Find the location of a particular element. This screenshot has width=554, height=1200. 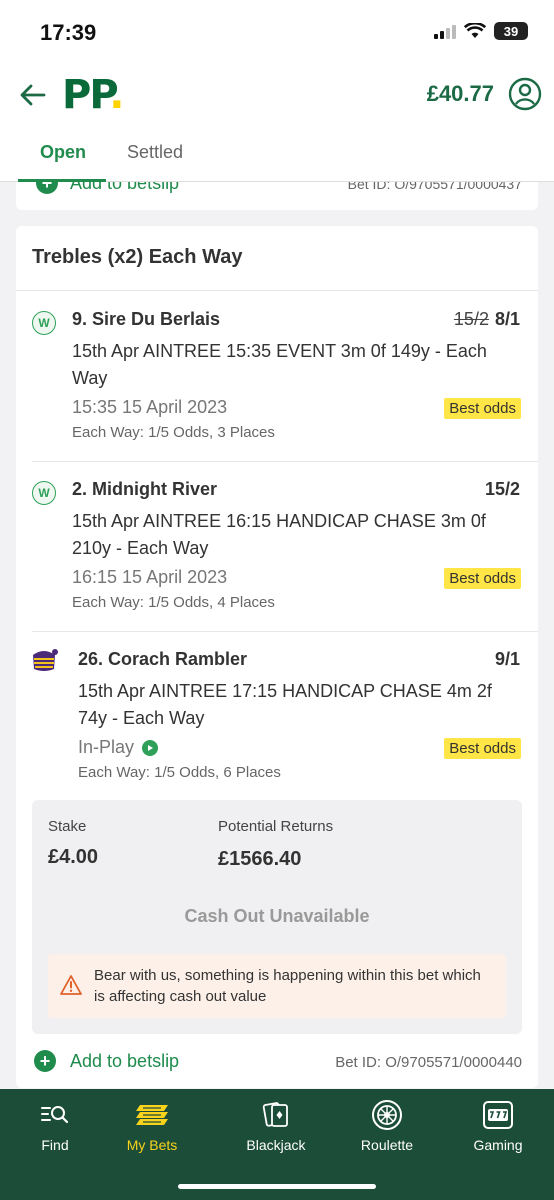

cellular-signal-icon is located at coordinates (445, 31).